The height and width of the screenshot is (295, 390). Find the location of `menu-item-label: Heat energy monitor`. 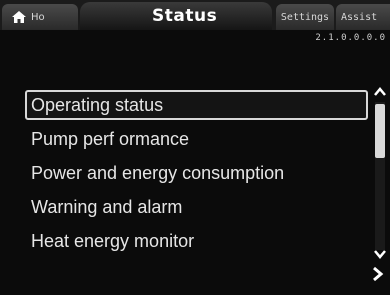

menu-item-label: Heat energy monitor is located at coordinates (113, 240).